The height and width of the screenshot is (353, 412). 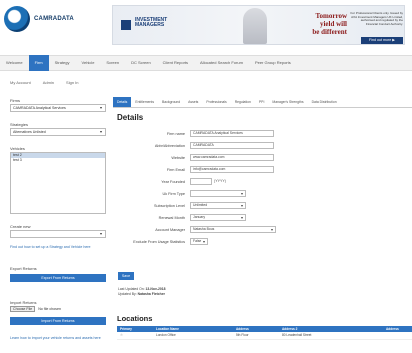 What do you see at coordinates (171, 218) in the screenshot?
I see `renewal-month-label: Renewal Month` at bounding box center [171, 218].